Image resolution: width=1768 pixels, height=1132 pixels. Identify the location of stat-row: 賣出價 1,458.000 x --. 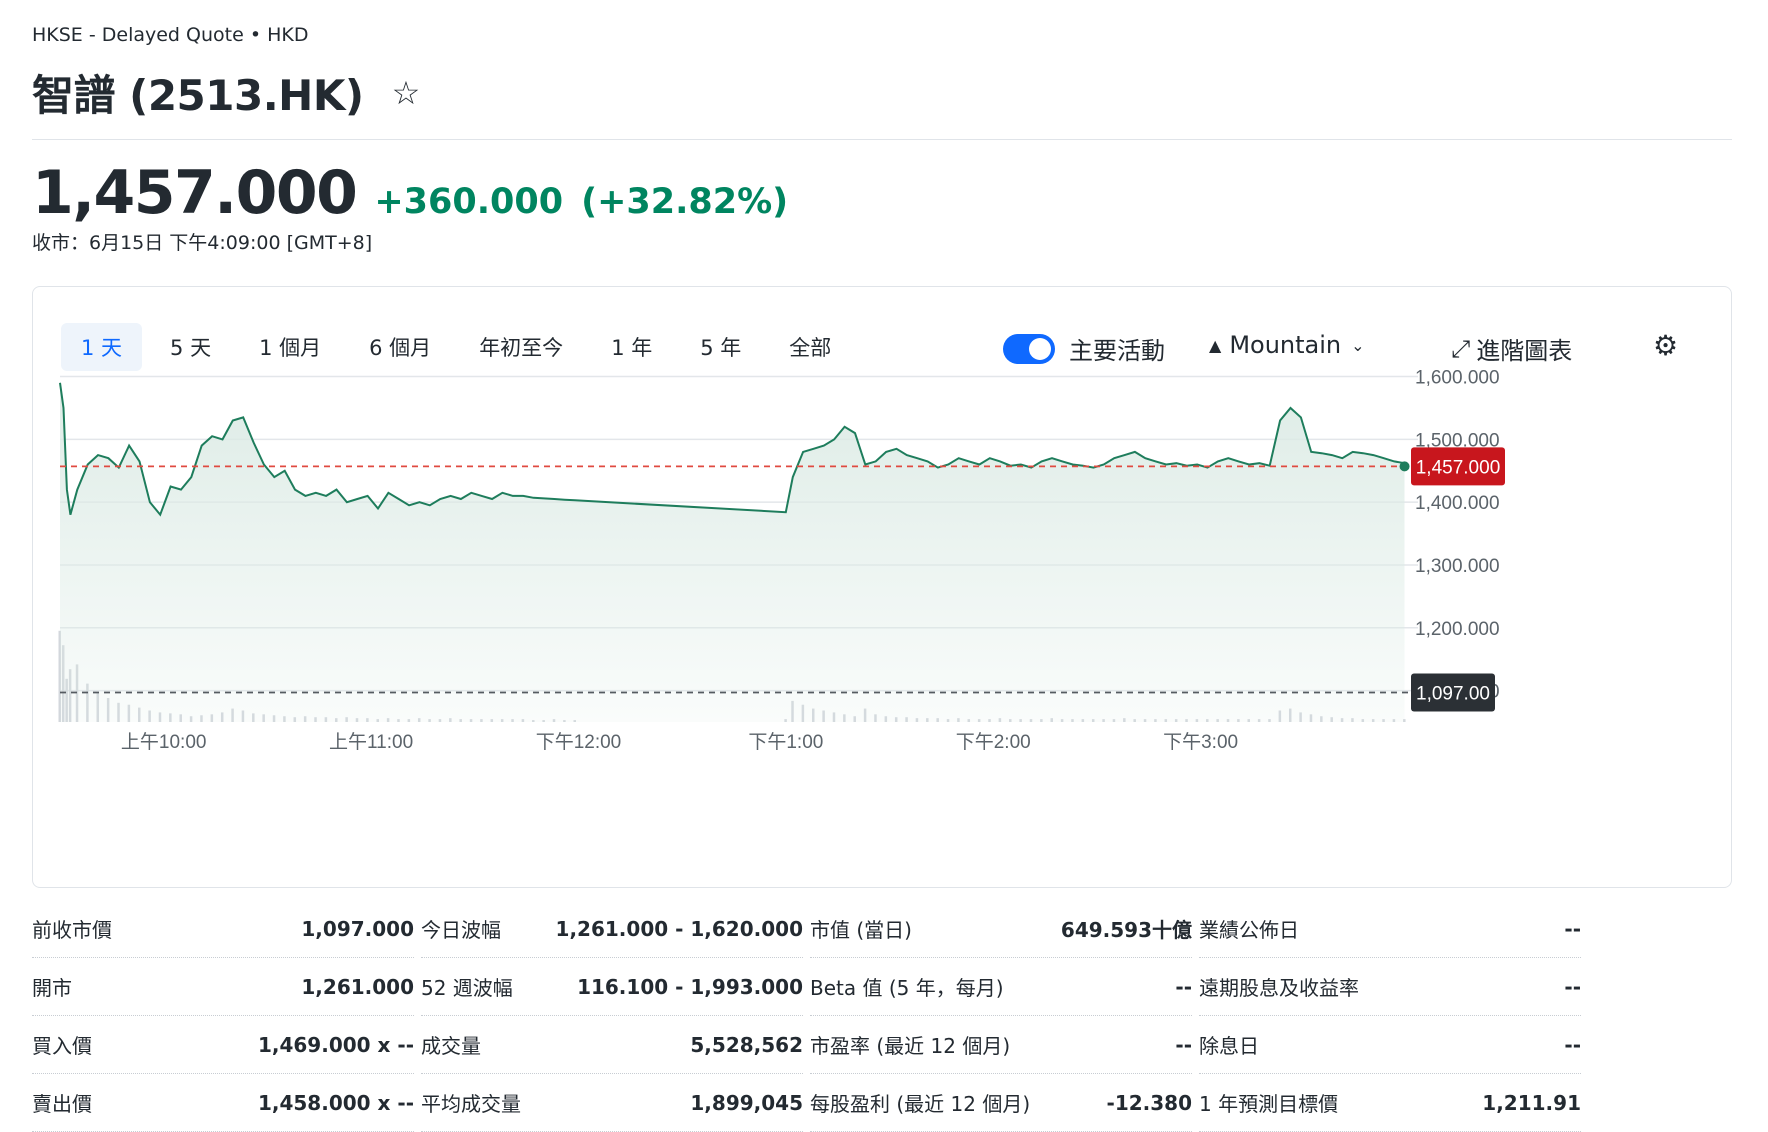
(223, 1103).